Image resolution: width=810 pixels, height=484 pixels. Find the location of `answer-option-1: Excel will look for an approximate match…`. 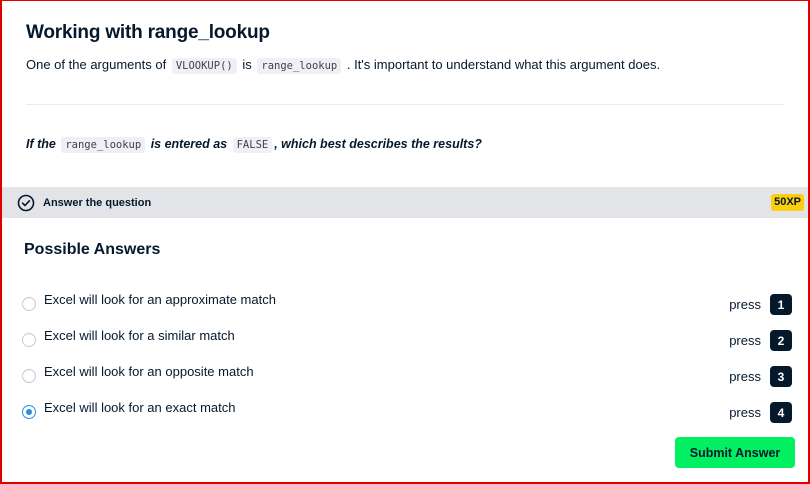

answer-option-1: Excel will look for an approximate match… is located at coordinates (407, 304).